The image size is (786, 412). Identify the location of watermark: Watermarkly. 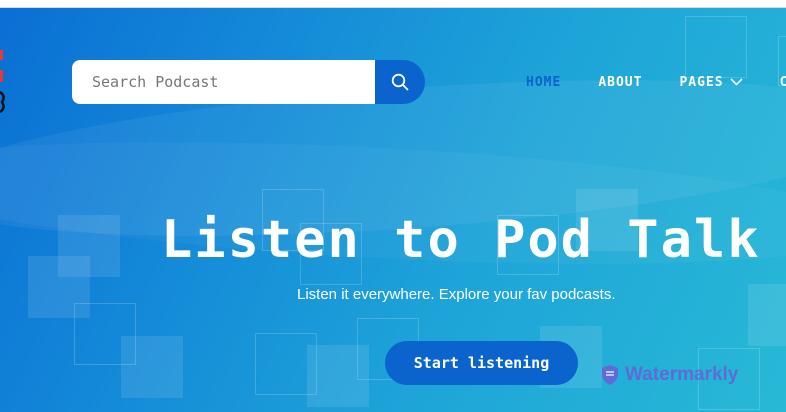
(669, 375).